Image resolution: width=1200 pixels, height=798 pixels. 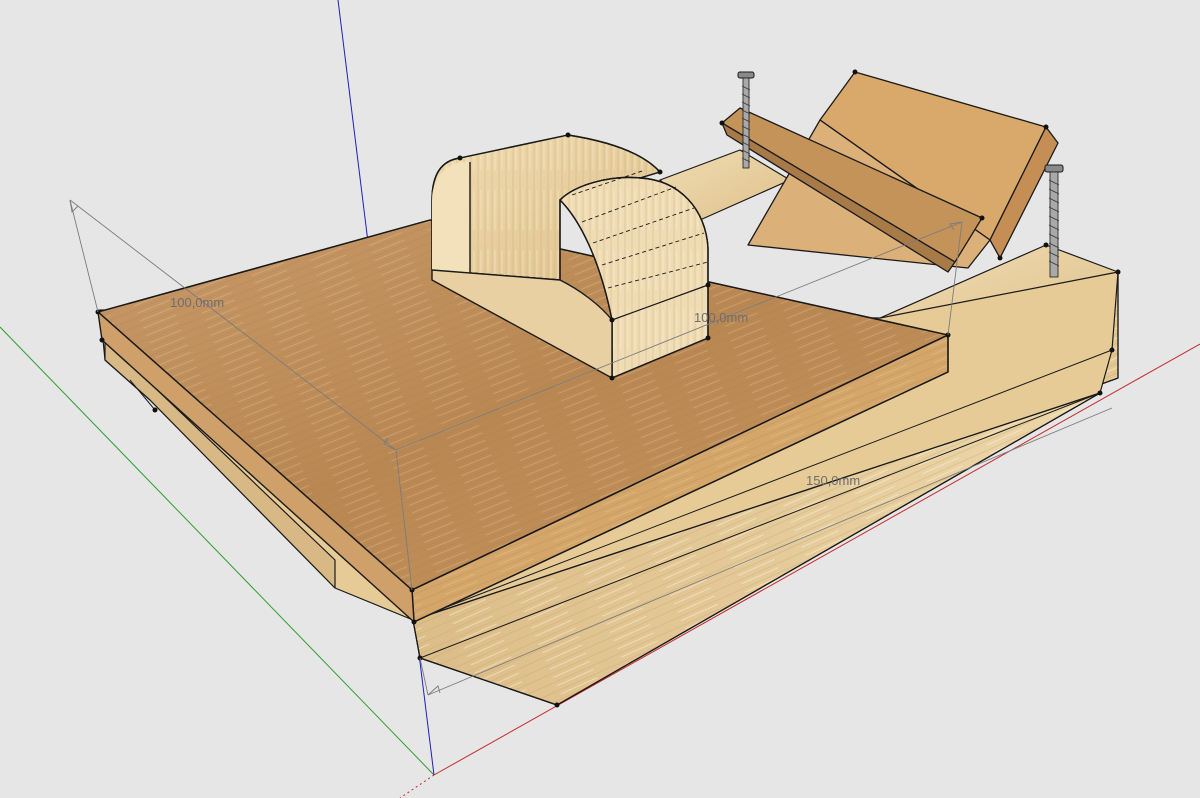 I want to click on dimension-label-left: 100,0mm, so click(x=197, y=302).